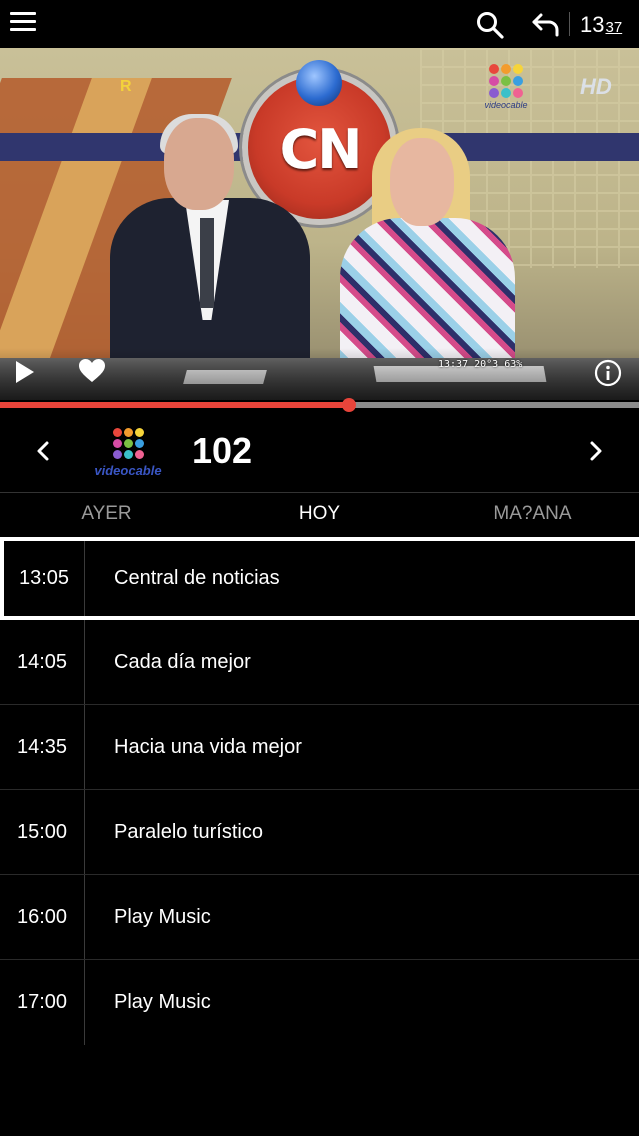  I want to click on schedule-row: 13:05 Central de noticias, so click(319, 578).